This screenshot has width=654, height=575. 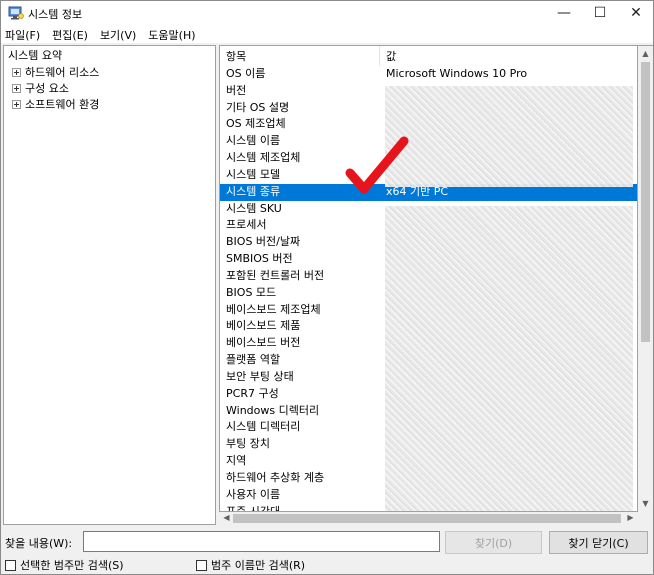 What do you see at coordinates (35, 55) in the screenshot?
I see `tree-item-system-summary: 시스템 요약` at bounding box center [35, 55].